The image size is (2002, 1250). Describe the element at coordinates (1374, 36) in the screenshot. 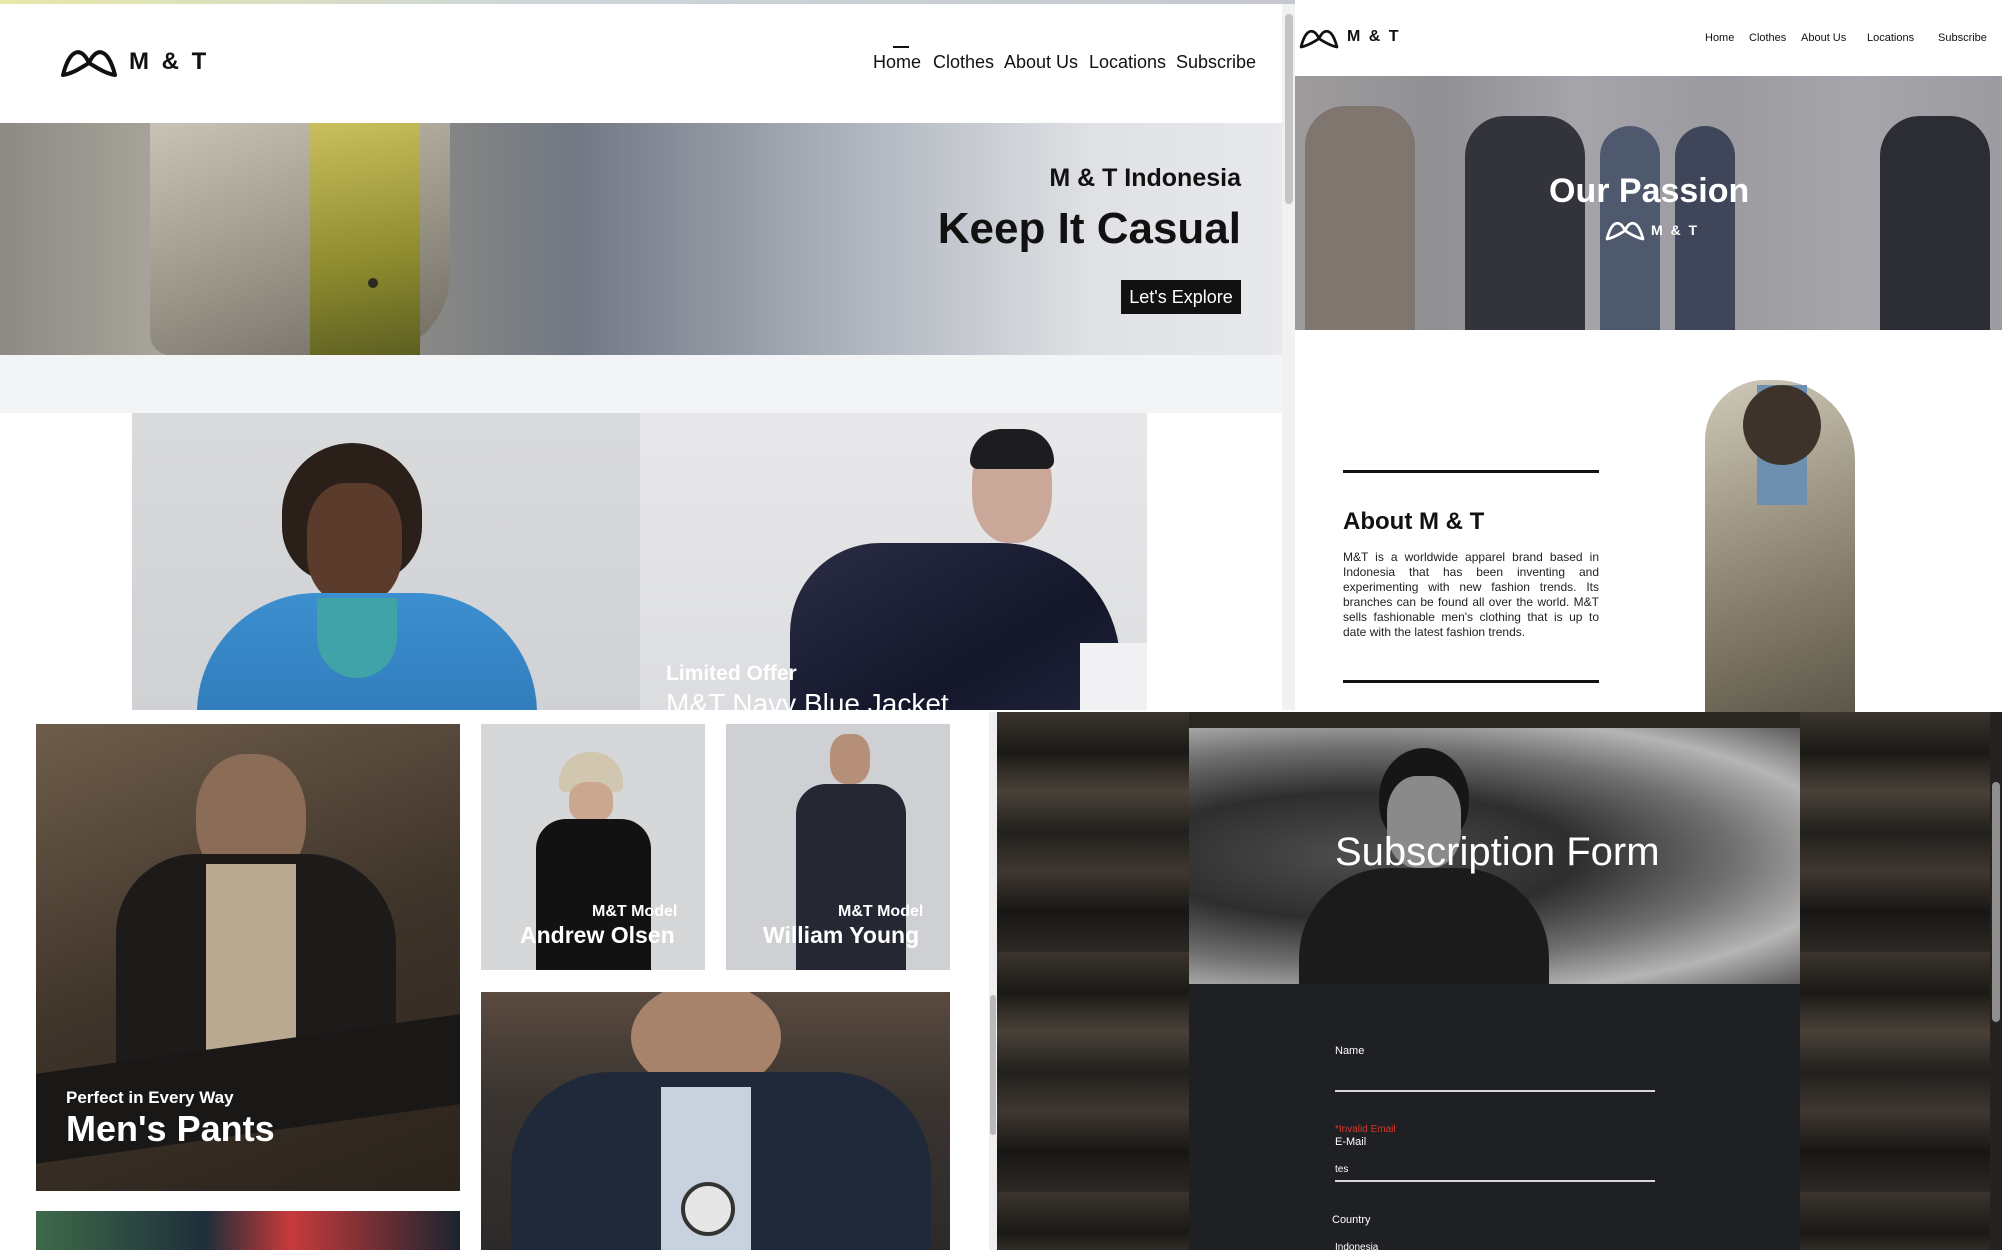

I see `logo-text-small: M & T` at that location.